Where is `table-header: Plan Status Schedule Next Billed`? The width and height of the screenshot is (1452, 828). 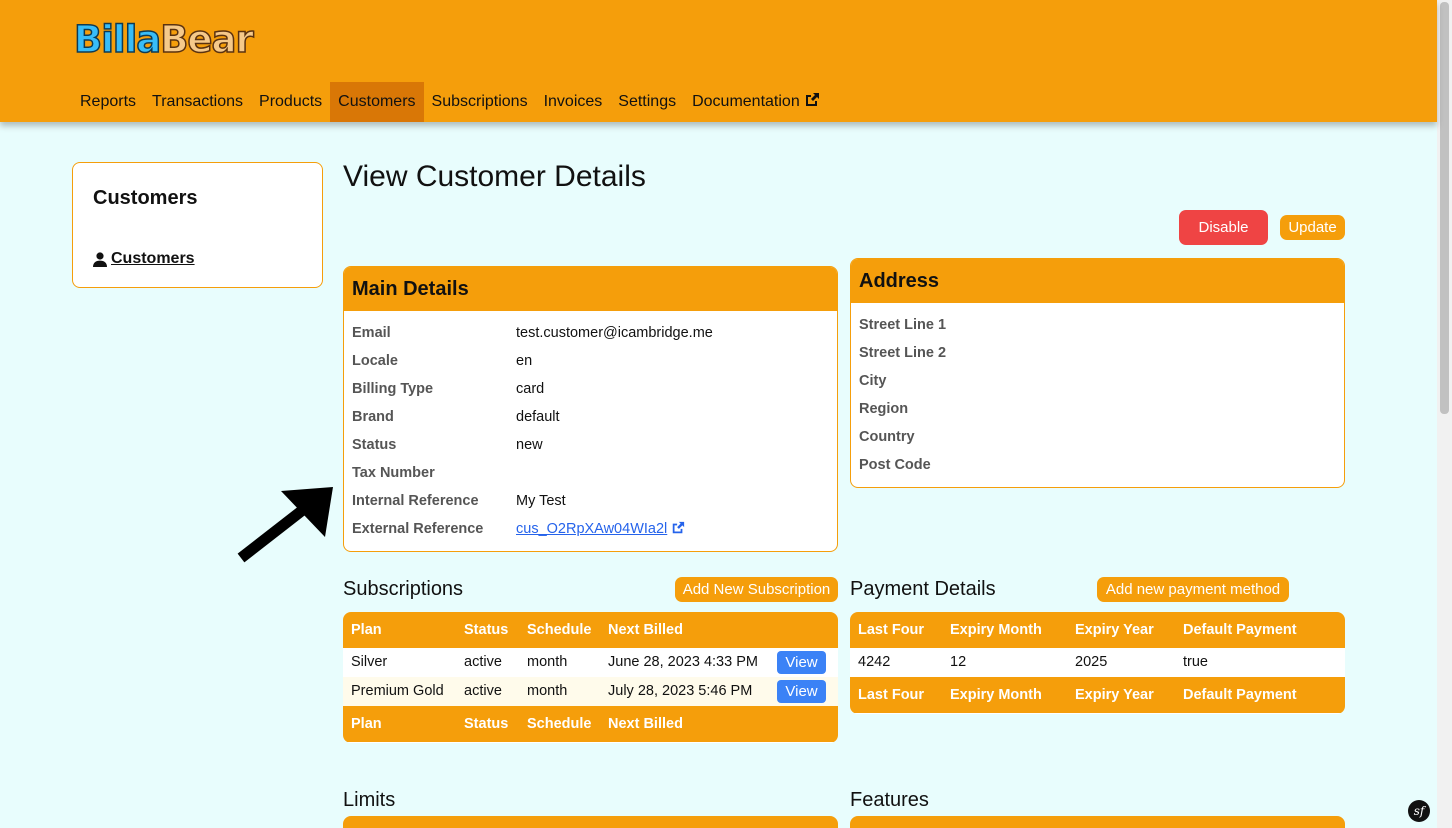 table-header: Plan Status Schedule Next Billed is located at coordinates (590, 630).